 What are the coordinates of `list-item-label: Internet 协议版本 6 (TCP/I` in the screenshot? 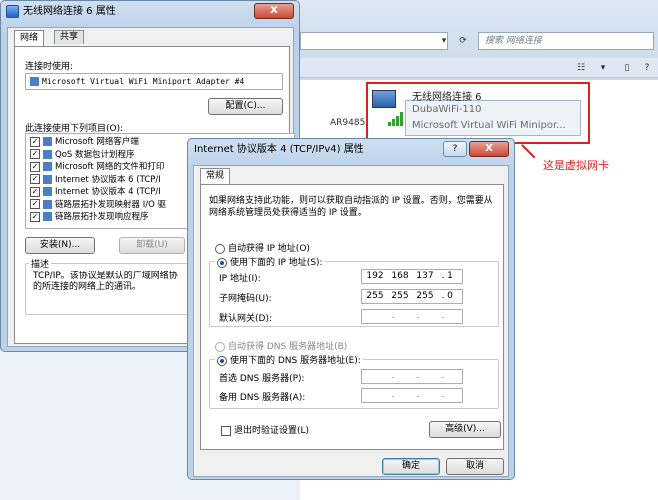 It's located at (108, 179).